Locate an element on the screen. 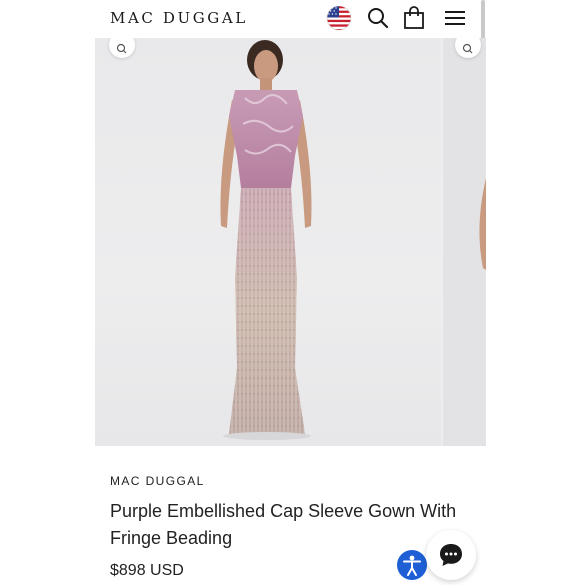  hamburger-menu-icon is located at coordinates (455, 18).